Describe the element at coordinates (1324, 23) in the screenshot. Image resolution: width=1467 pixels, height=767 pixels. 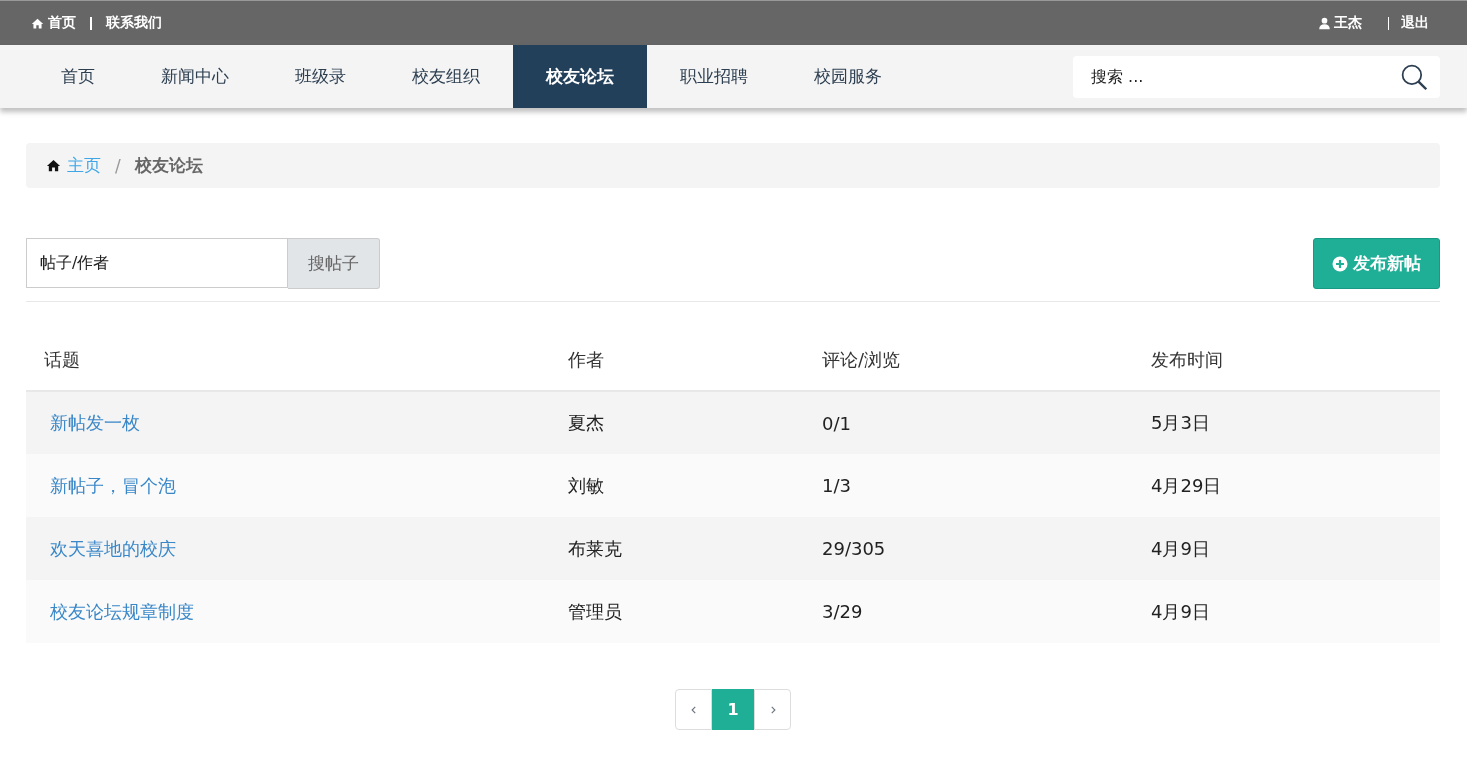
I see `user-icon` at that location.